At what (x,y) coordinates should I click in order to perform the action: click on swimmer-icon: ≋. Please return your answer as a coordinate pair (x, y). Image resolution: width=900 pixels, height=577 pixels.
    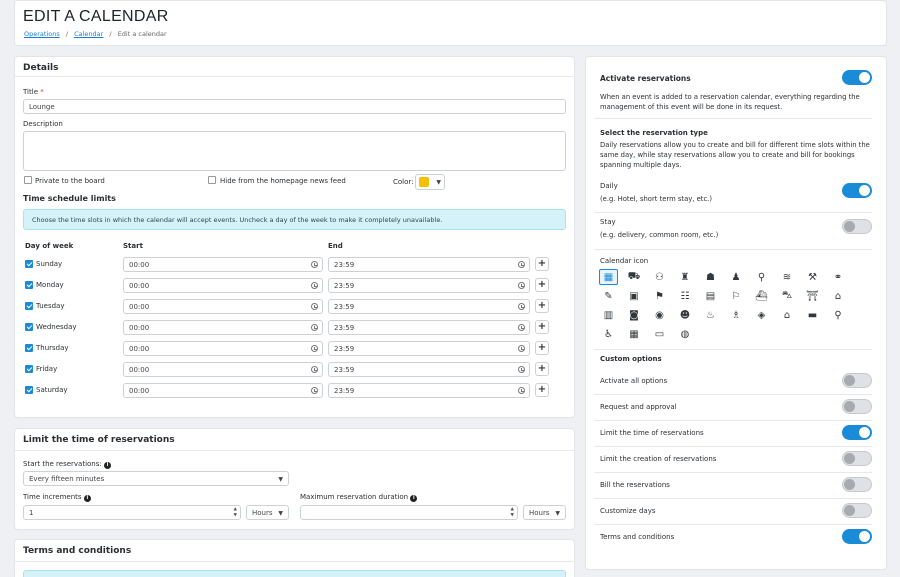
    Looking at the image, I should click on (787, 277).